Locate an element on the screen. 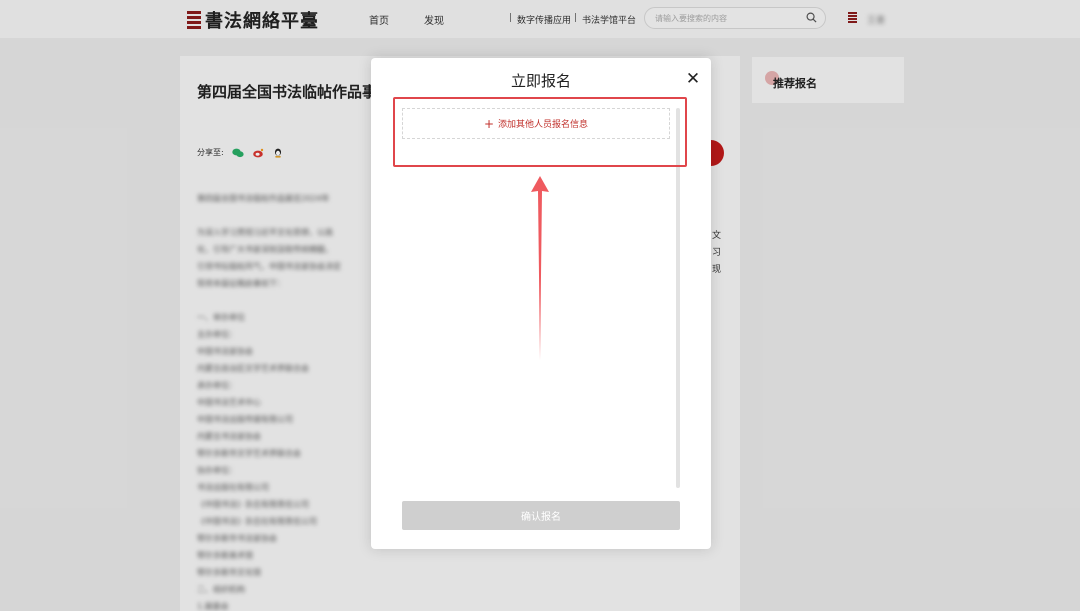  confirm-signup-button: 确认报名 is located at coordinates (541, 515).